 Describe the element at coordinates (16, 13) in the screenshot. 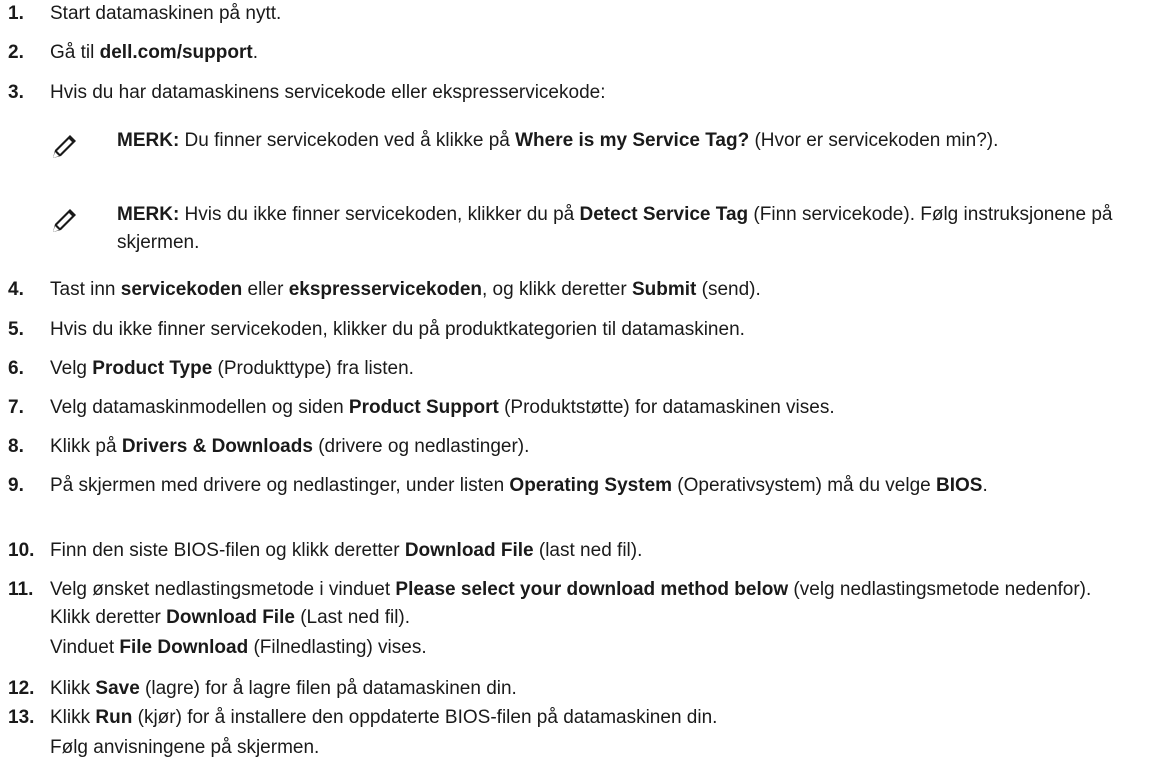

I see `step-number: 1.` at that location.